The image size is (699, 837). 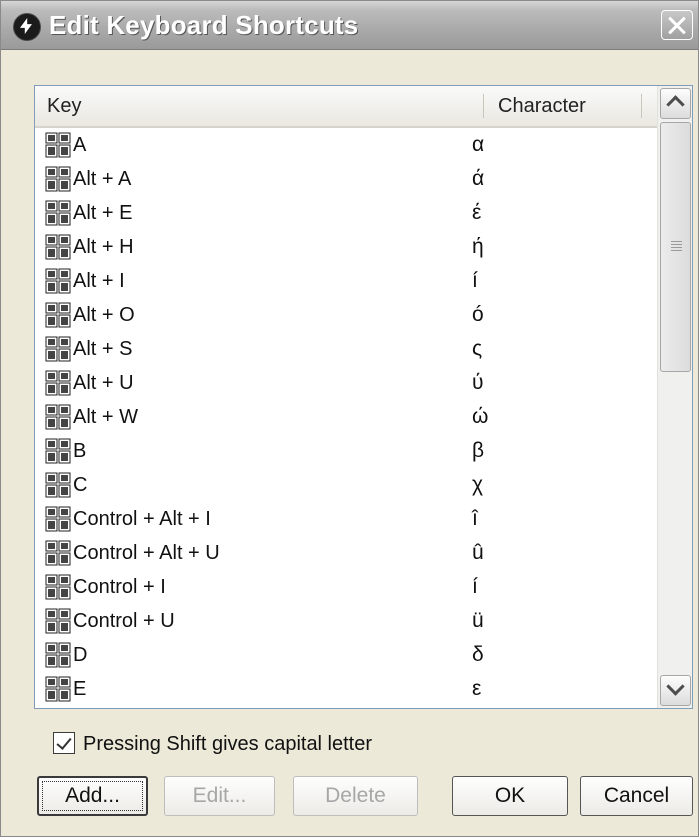 What do you see at coordinates (478, 144) in the screenshot?
I see `shortcut-character: α` at bounding box center [478, 144].